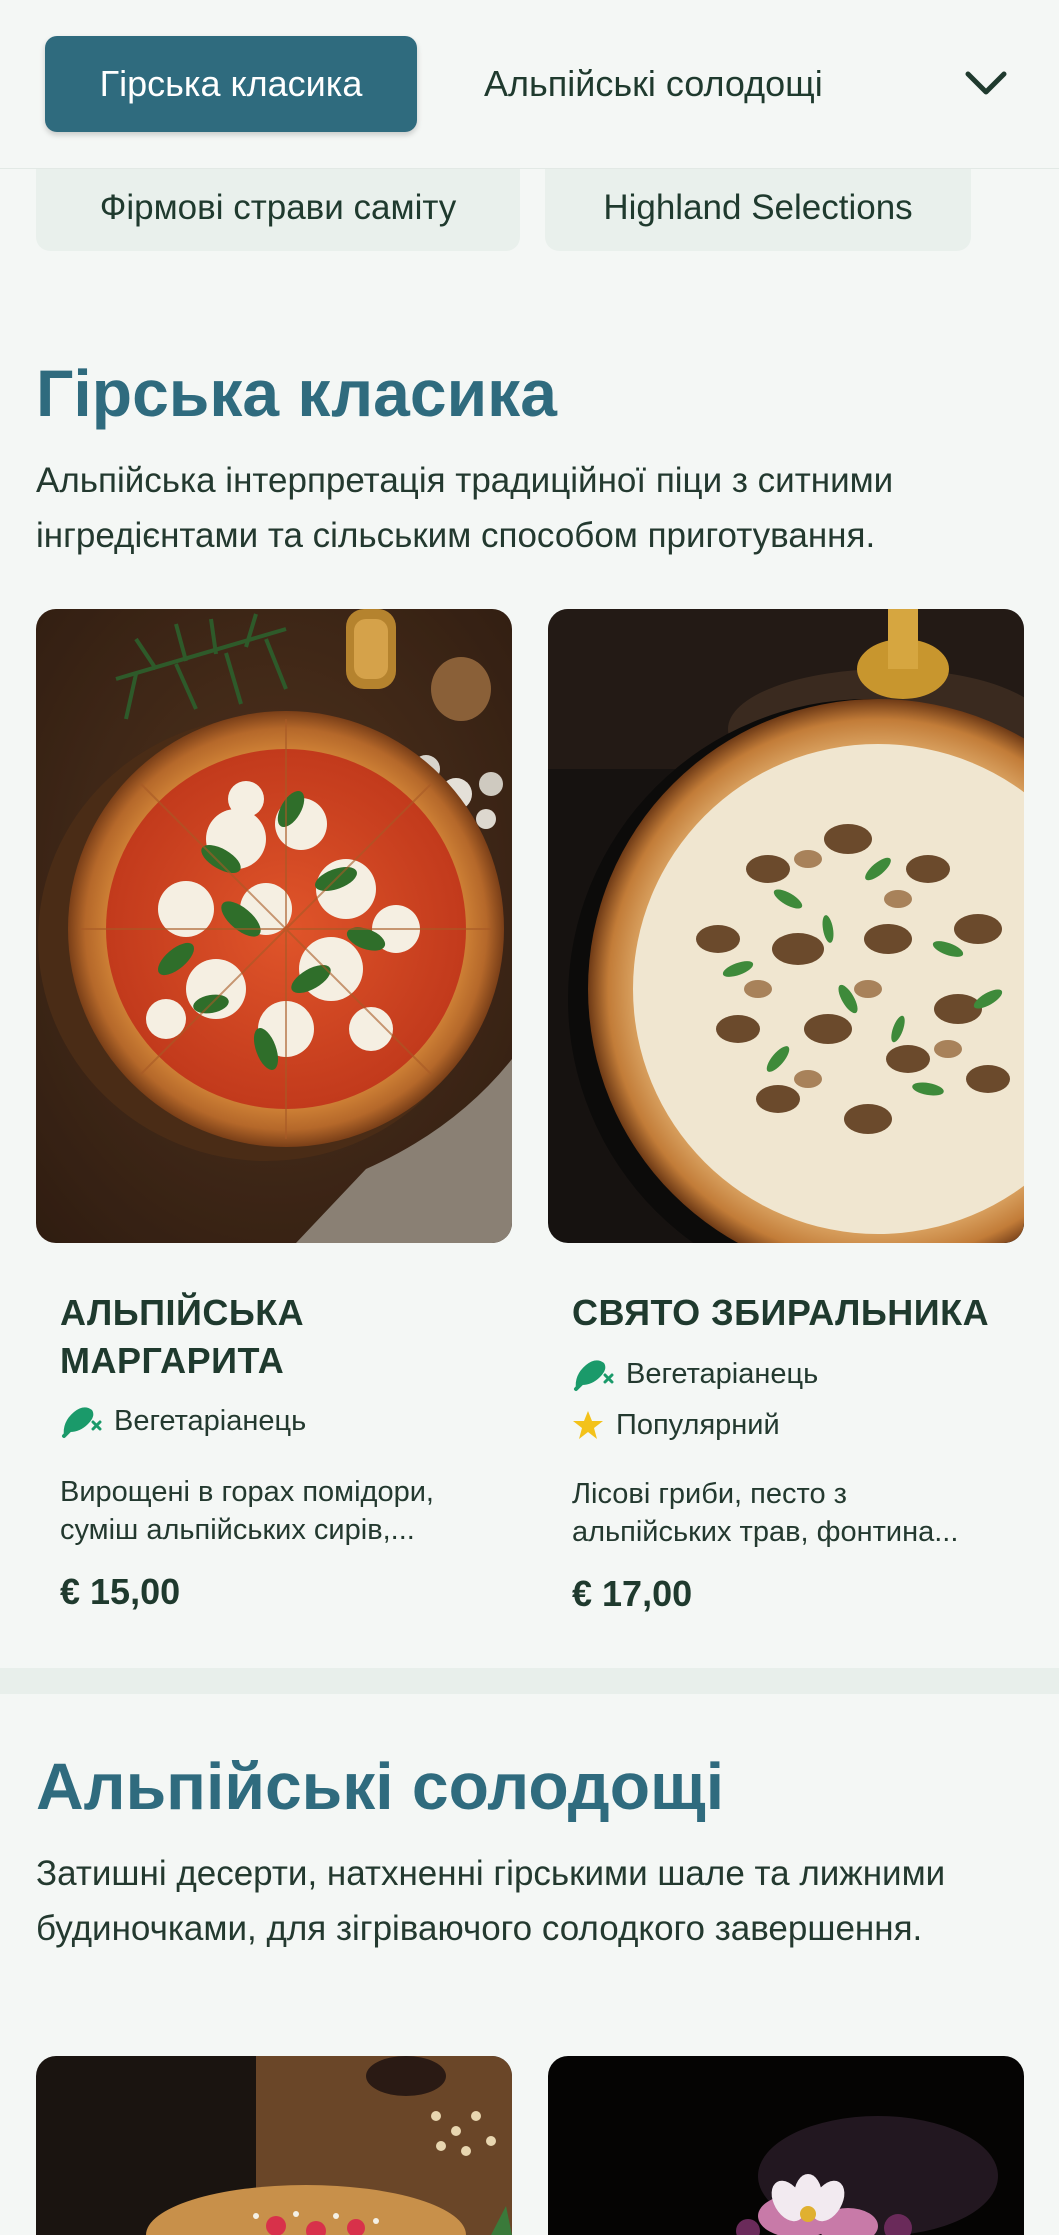 The image size is (1059, 2235). What do you see at coordinates (986, 84) in the screenshot?
I see `chevron-down-icon` at bounding box center [986, 84].